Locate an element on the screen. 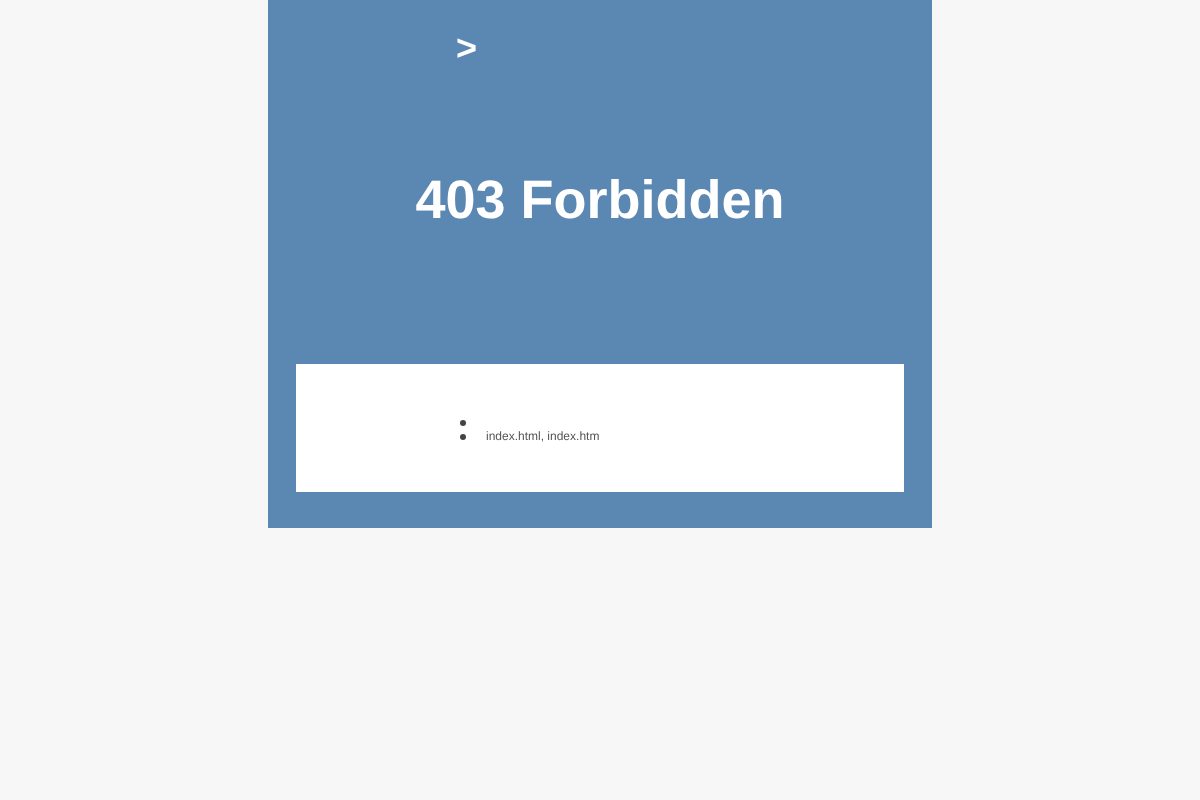 The image size is (1200, 800). arrow-text: > is located at coordinates (467, 48).